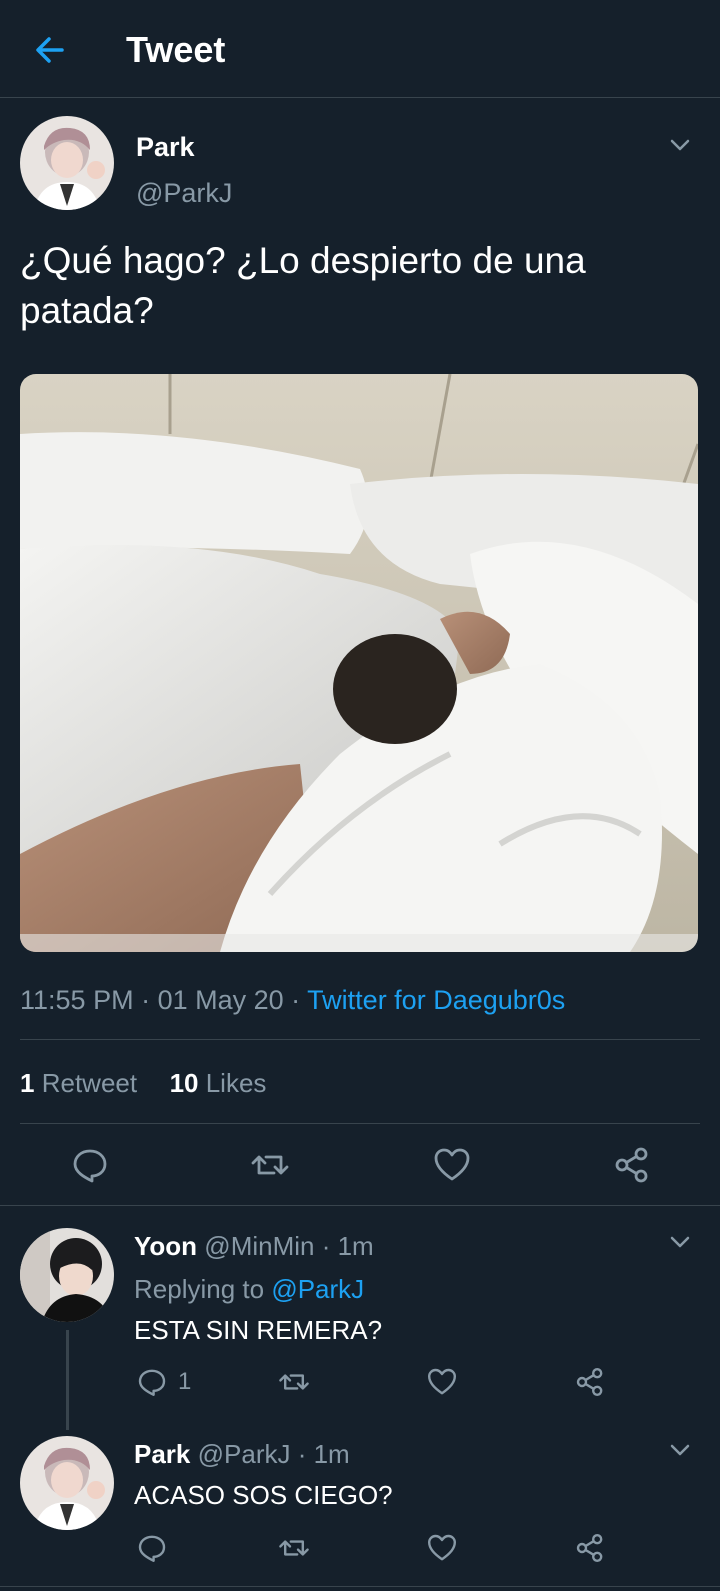  Describe the element at coordinates (263, 1495) in the screenshot. I see `reply-text: ACASO SOS CIEGO?` at that location.